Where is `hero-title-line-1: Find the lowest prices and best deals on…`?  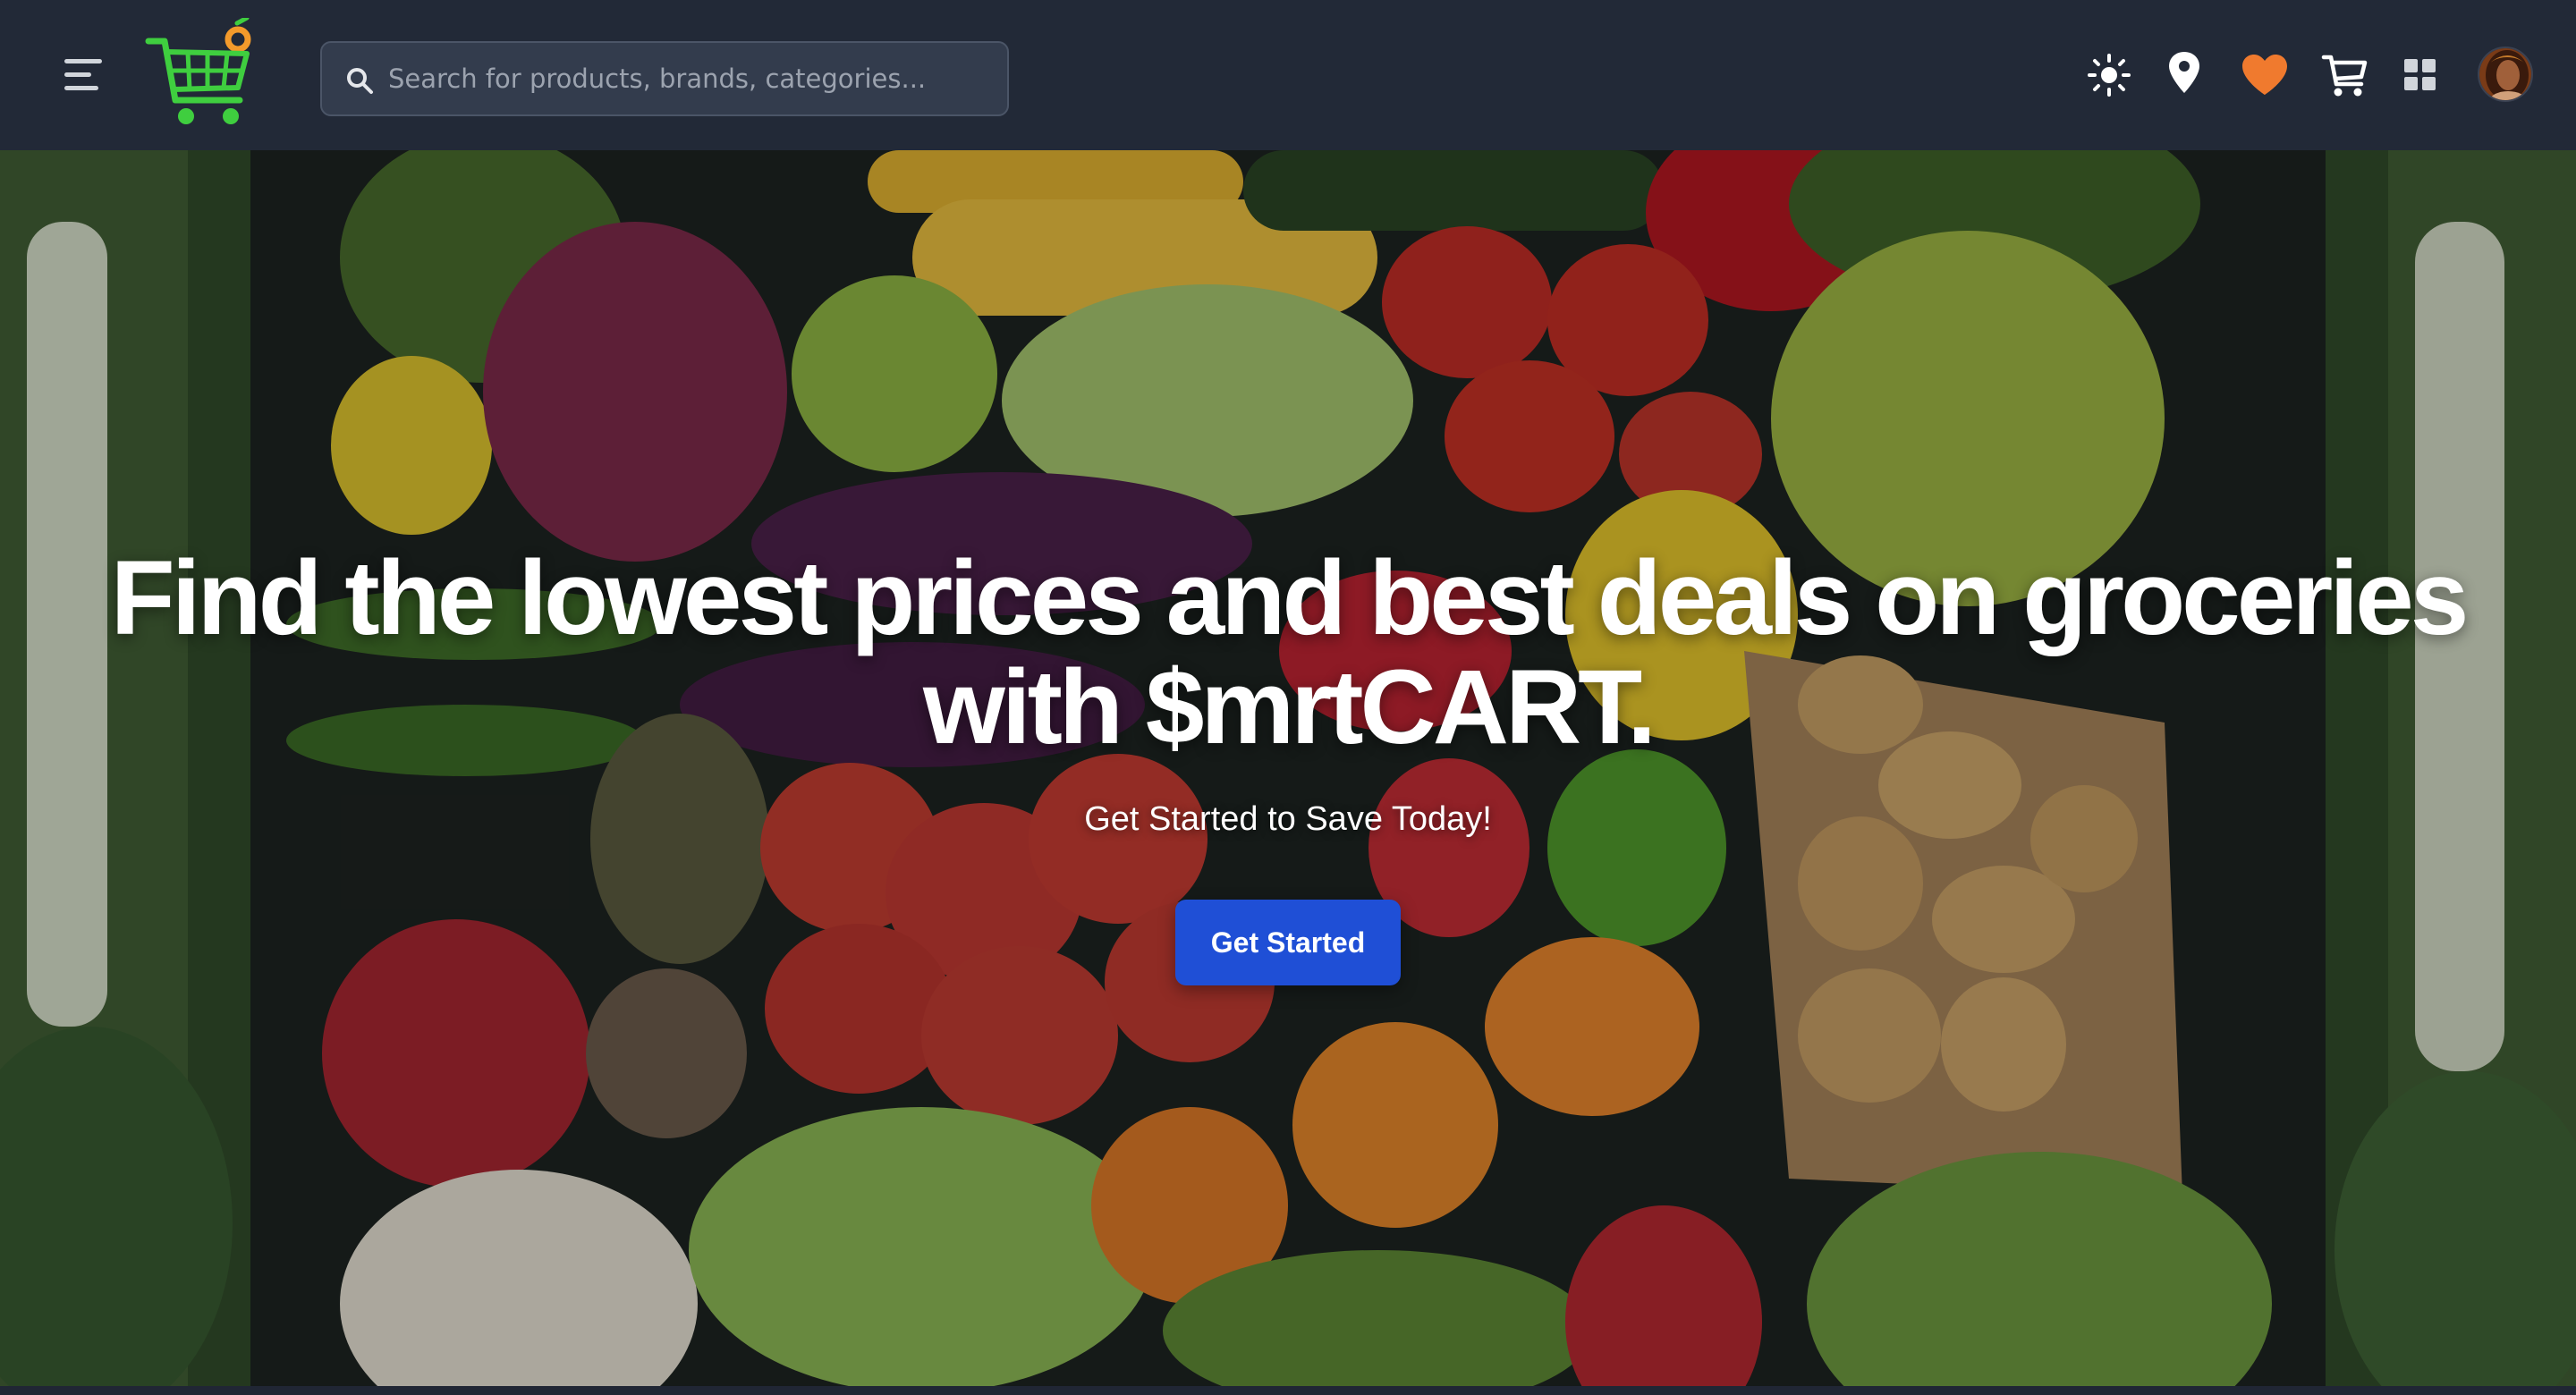 hero-title-line-1: Find the lowest prices and best deals on… is located at coordinates (1290, 598).